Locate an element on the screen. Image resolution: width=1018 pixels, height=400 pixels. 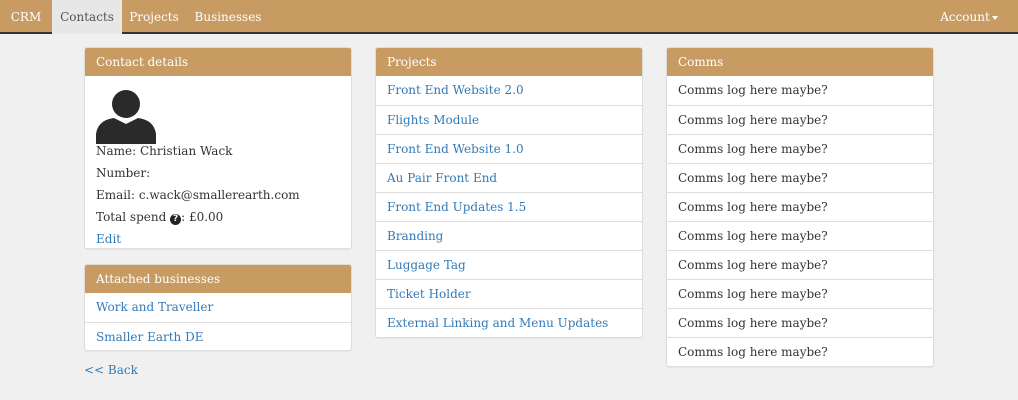
contact-total-spend: Total spend ?: £0.00 is located at coordinates (218, 217).